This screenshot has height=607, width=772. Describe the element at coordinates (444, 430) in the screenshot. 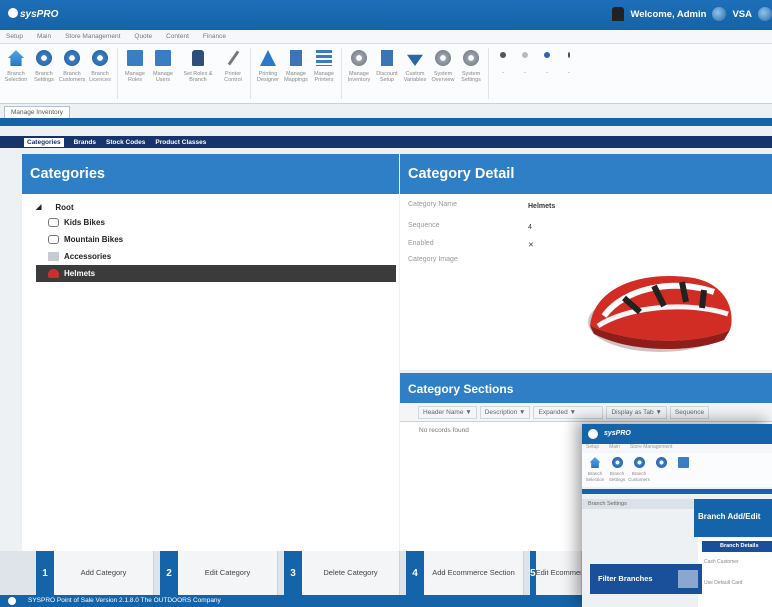

I see `grid-empty-message: No records found` at that location.